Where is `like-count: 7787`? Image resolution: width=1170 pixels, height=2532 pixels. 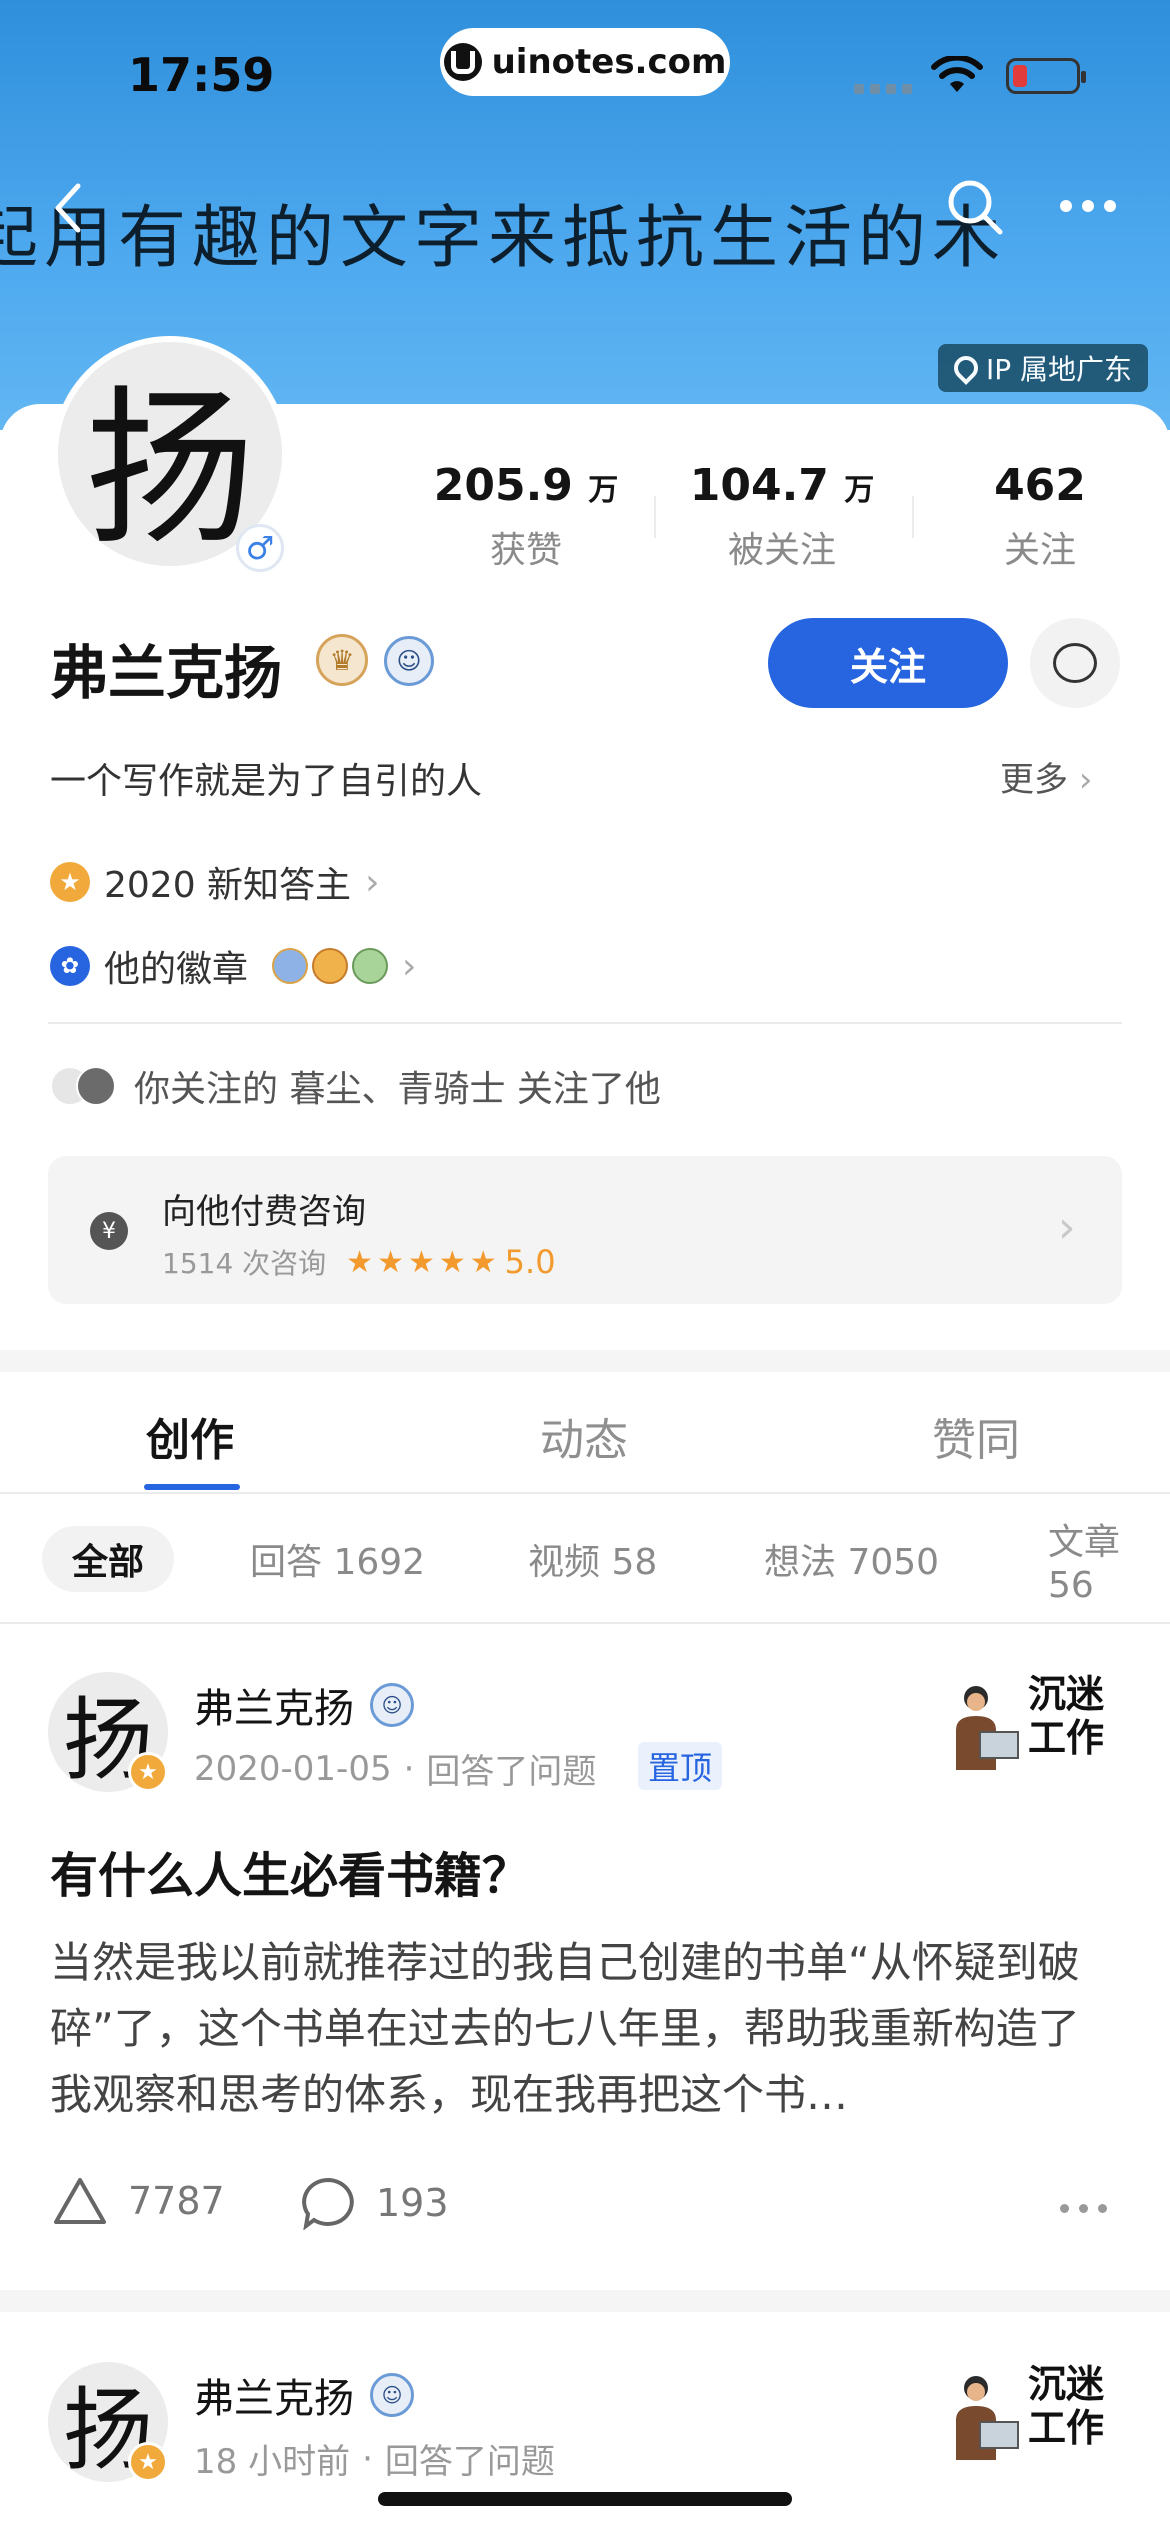 like-count: 7787 is located at coordinates (176, 2201).